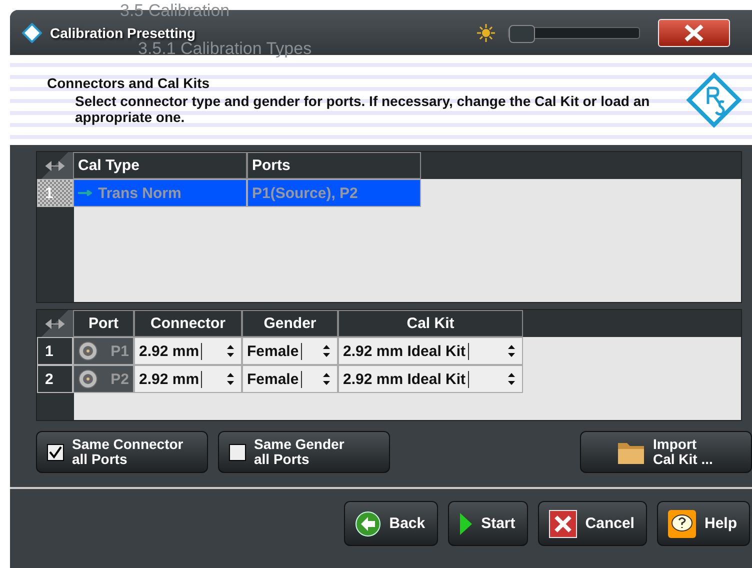 This screenshot has height=568, width=752. Describe the element at coordinates (362, 109) in the screenshot. I see `instruction-text: Select connector type and gender for ports. If necessary, change the Cal Kit or load an appropriate one.` at that location.